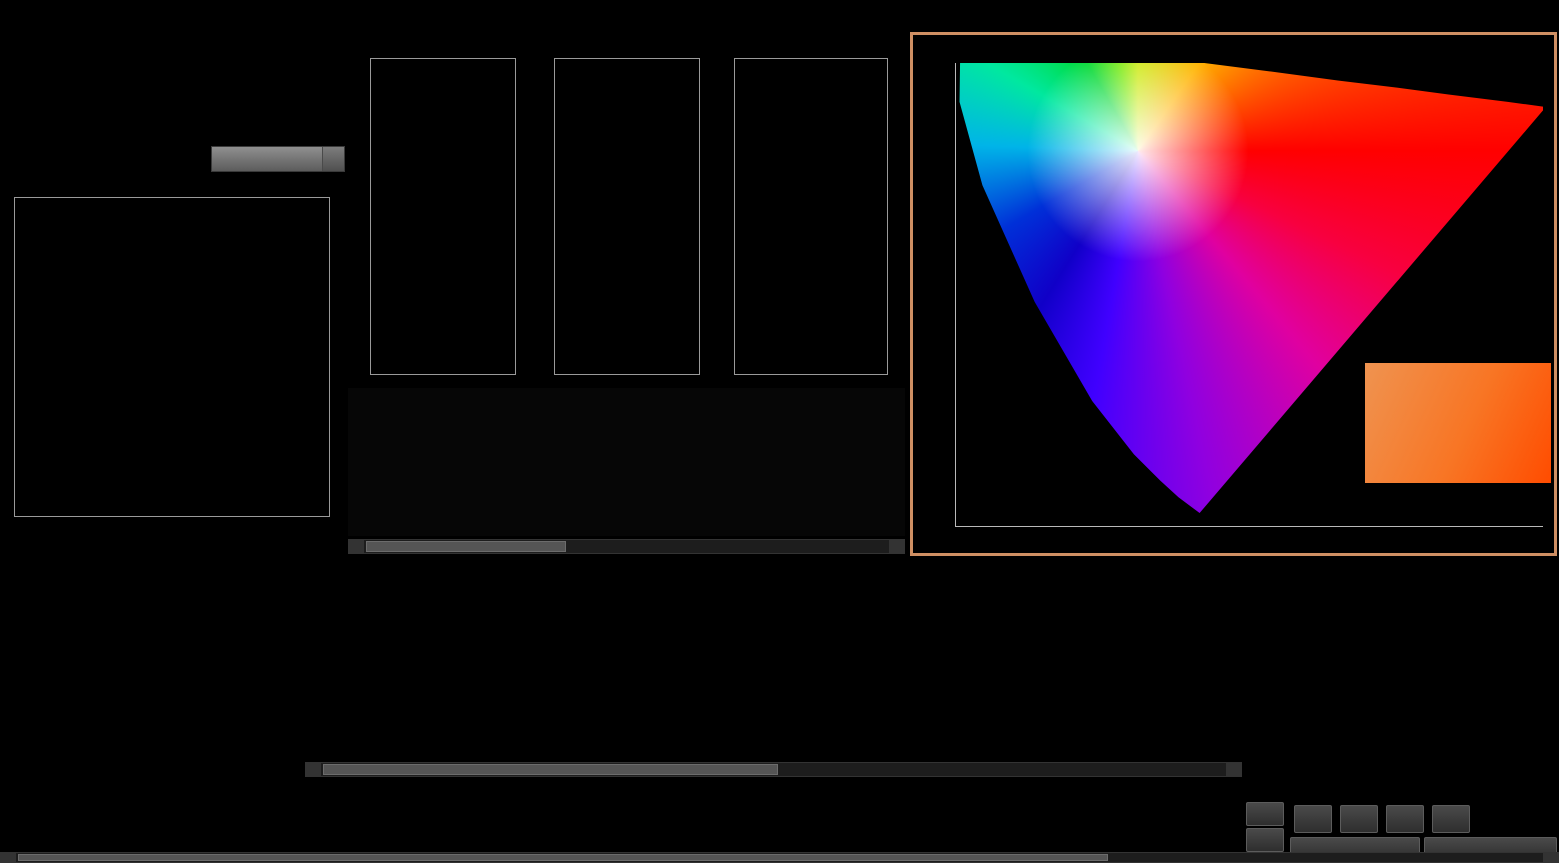 This screenshot has width=1559, height=863. Describe the element at coordinates (1359, 819) in the screenshot. I see `play-button` at that location.